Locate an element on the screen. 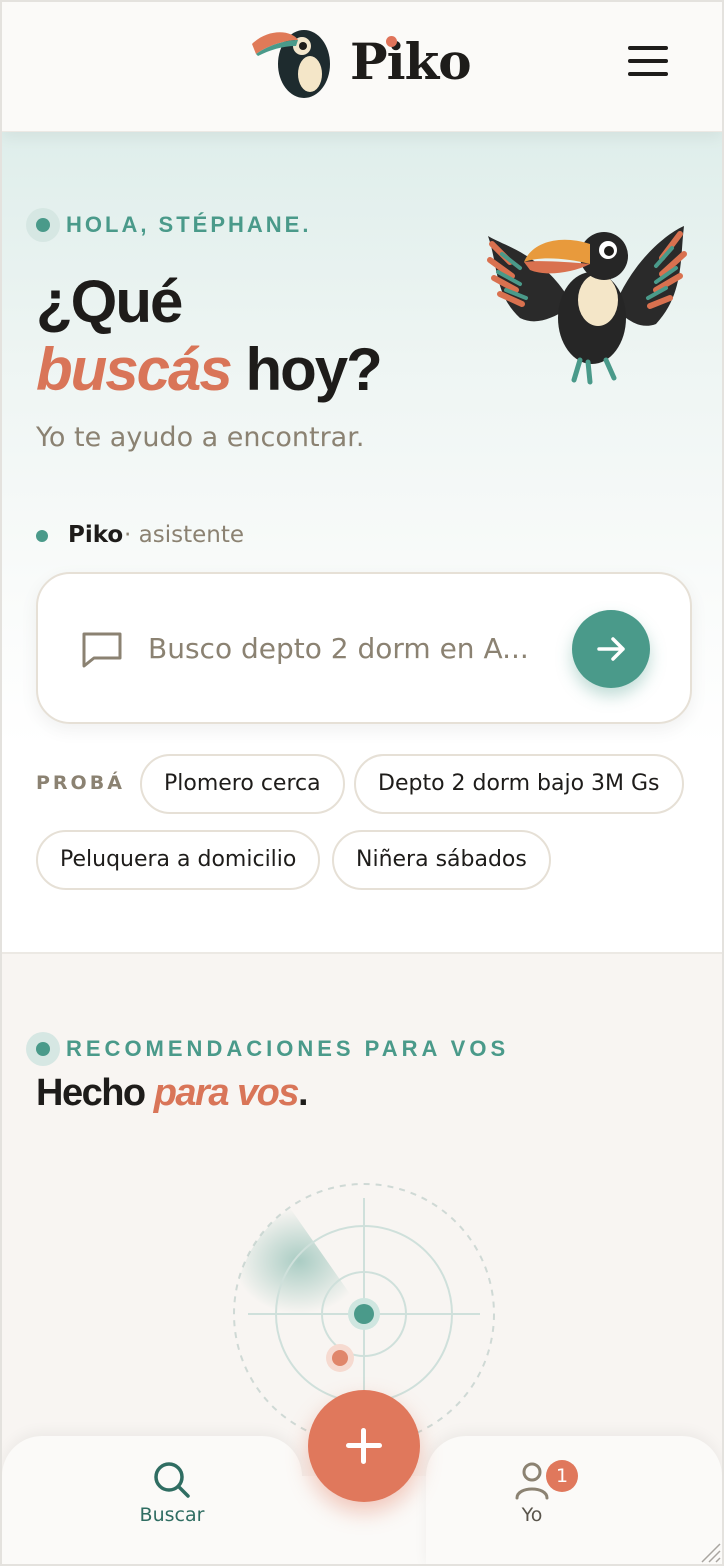 This screenshot has width=724, height=1566. reco-title-start: Hecho is located at coordinates (91, 1093).